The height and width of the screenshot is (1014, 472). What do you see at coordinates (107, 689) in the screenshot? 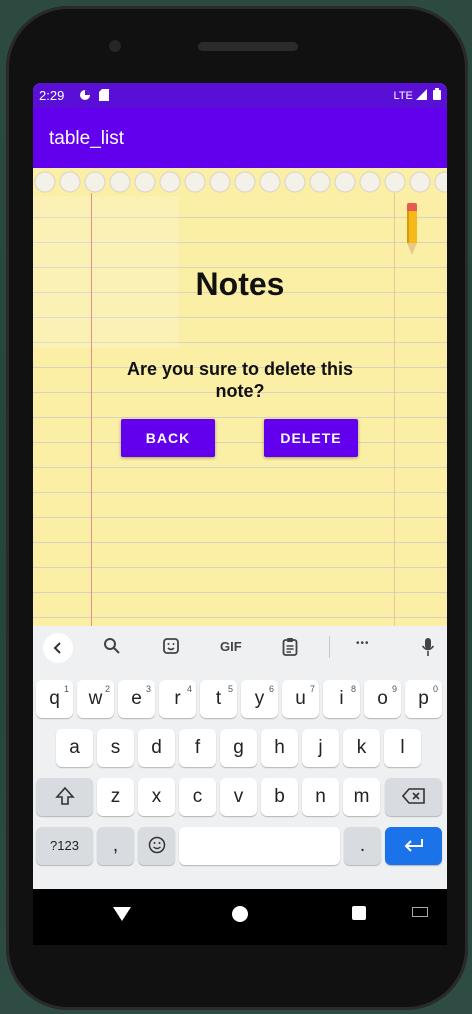
I see `key-hint: 2` at bounding box center [107, 689].